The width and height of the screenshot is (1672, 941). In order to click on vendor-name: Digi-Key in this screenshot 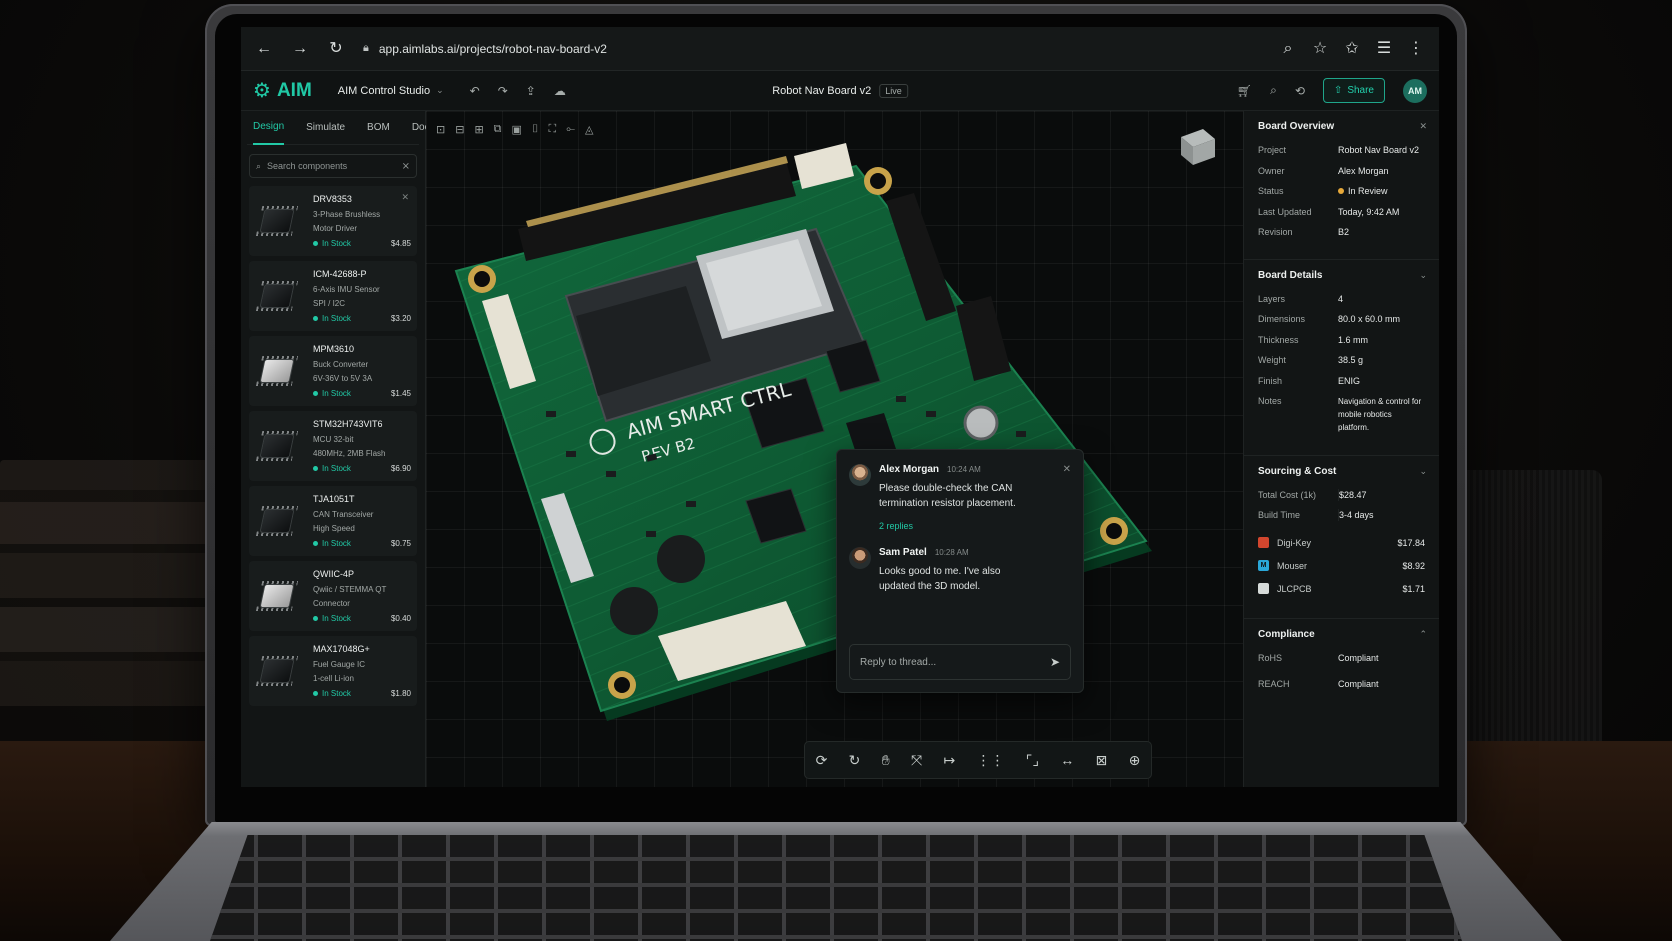, I will do `click(1294, 542)`.